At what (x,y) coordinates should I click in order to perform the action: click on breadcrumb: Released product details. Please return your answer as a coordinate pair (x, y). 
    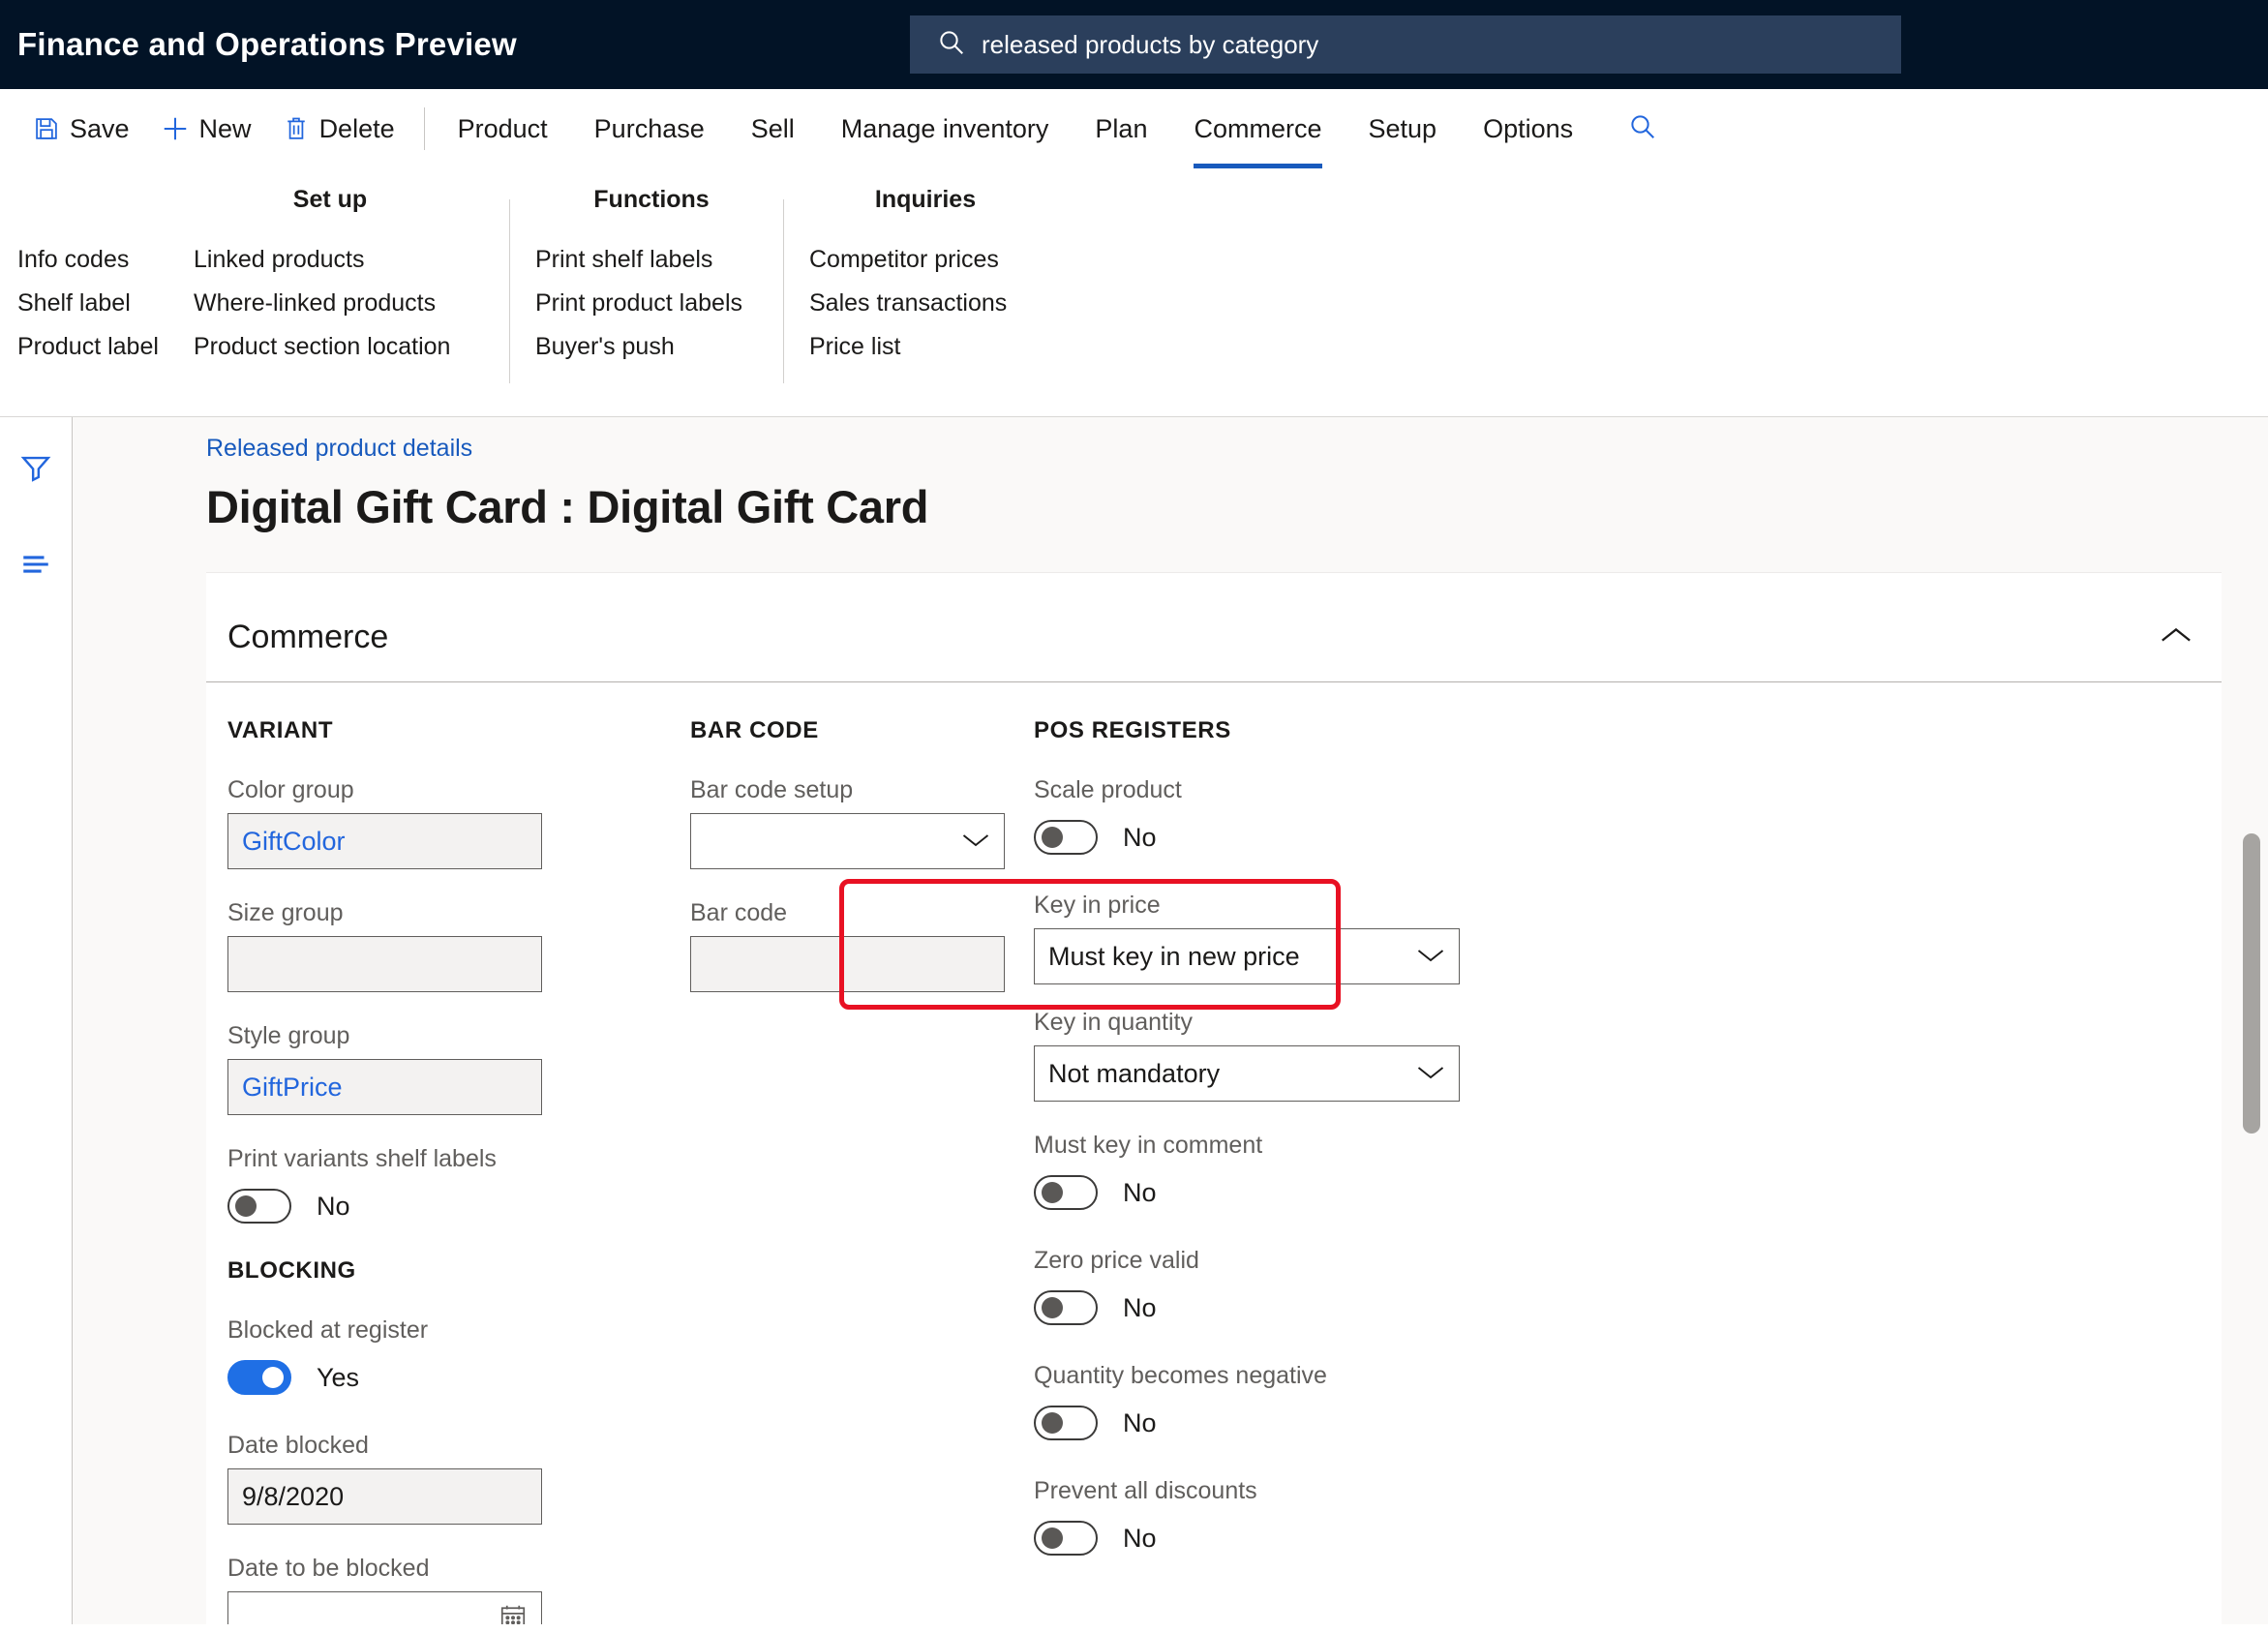
    Looking at the image, I should click on (1237, 449).